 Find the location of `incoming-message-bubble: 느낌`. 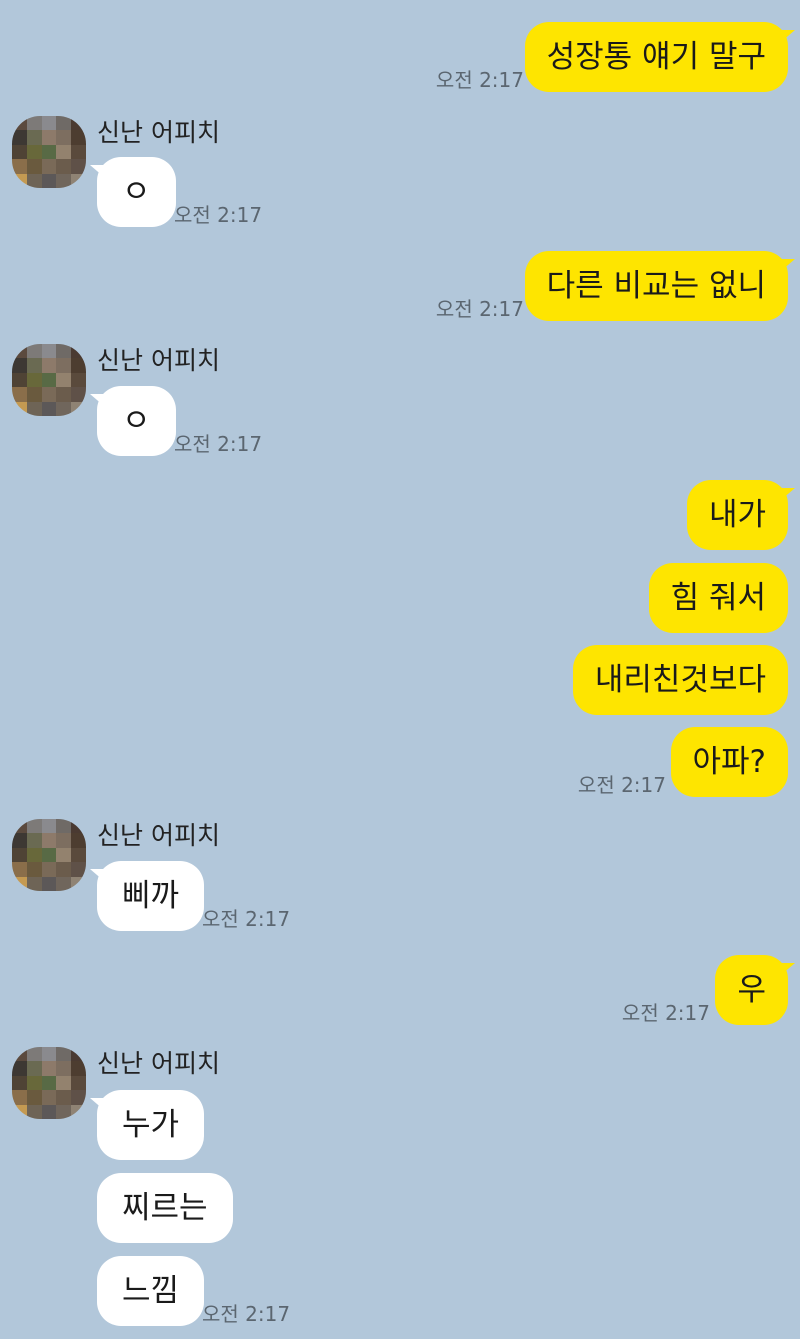

incoming-message-bubble: 느낌 is located at coordinates (151, 1291).